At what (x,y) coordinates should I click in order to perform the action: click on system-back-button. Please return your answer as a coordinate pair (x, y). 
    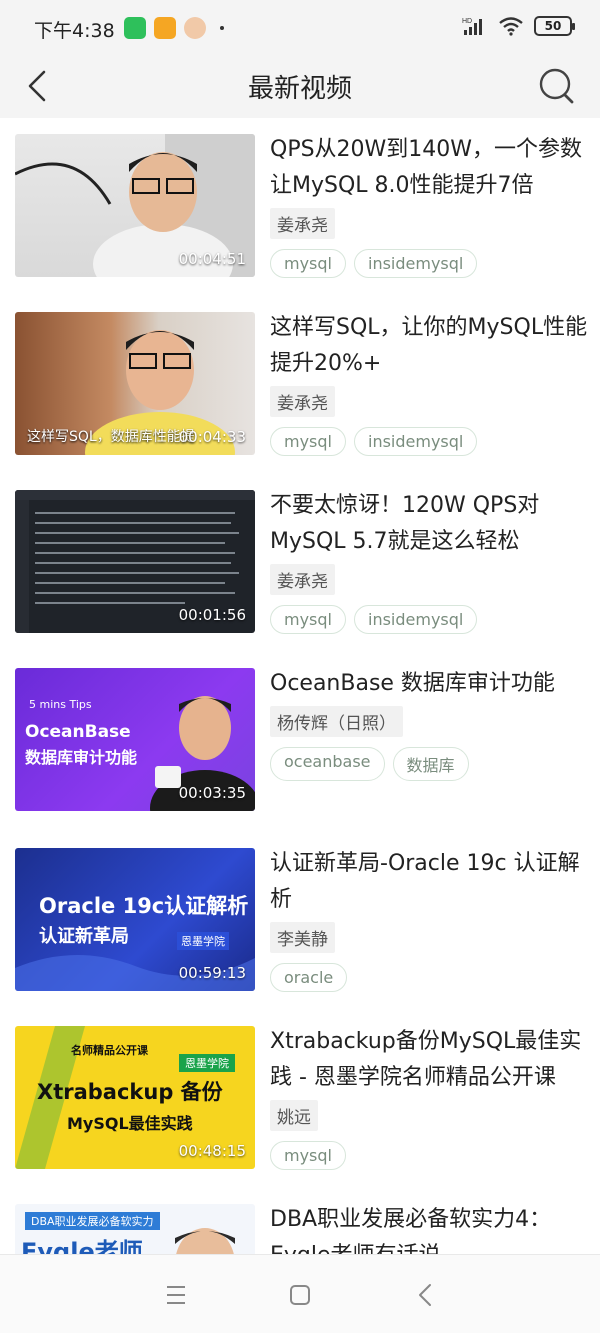
    Looking at the image, I should click on (426, 1295).